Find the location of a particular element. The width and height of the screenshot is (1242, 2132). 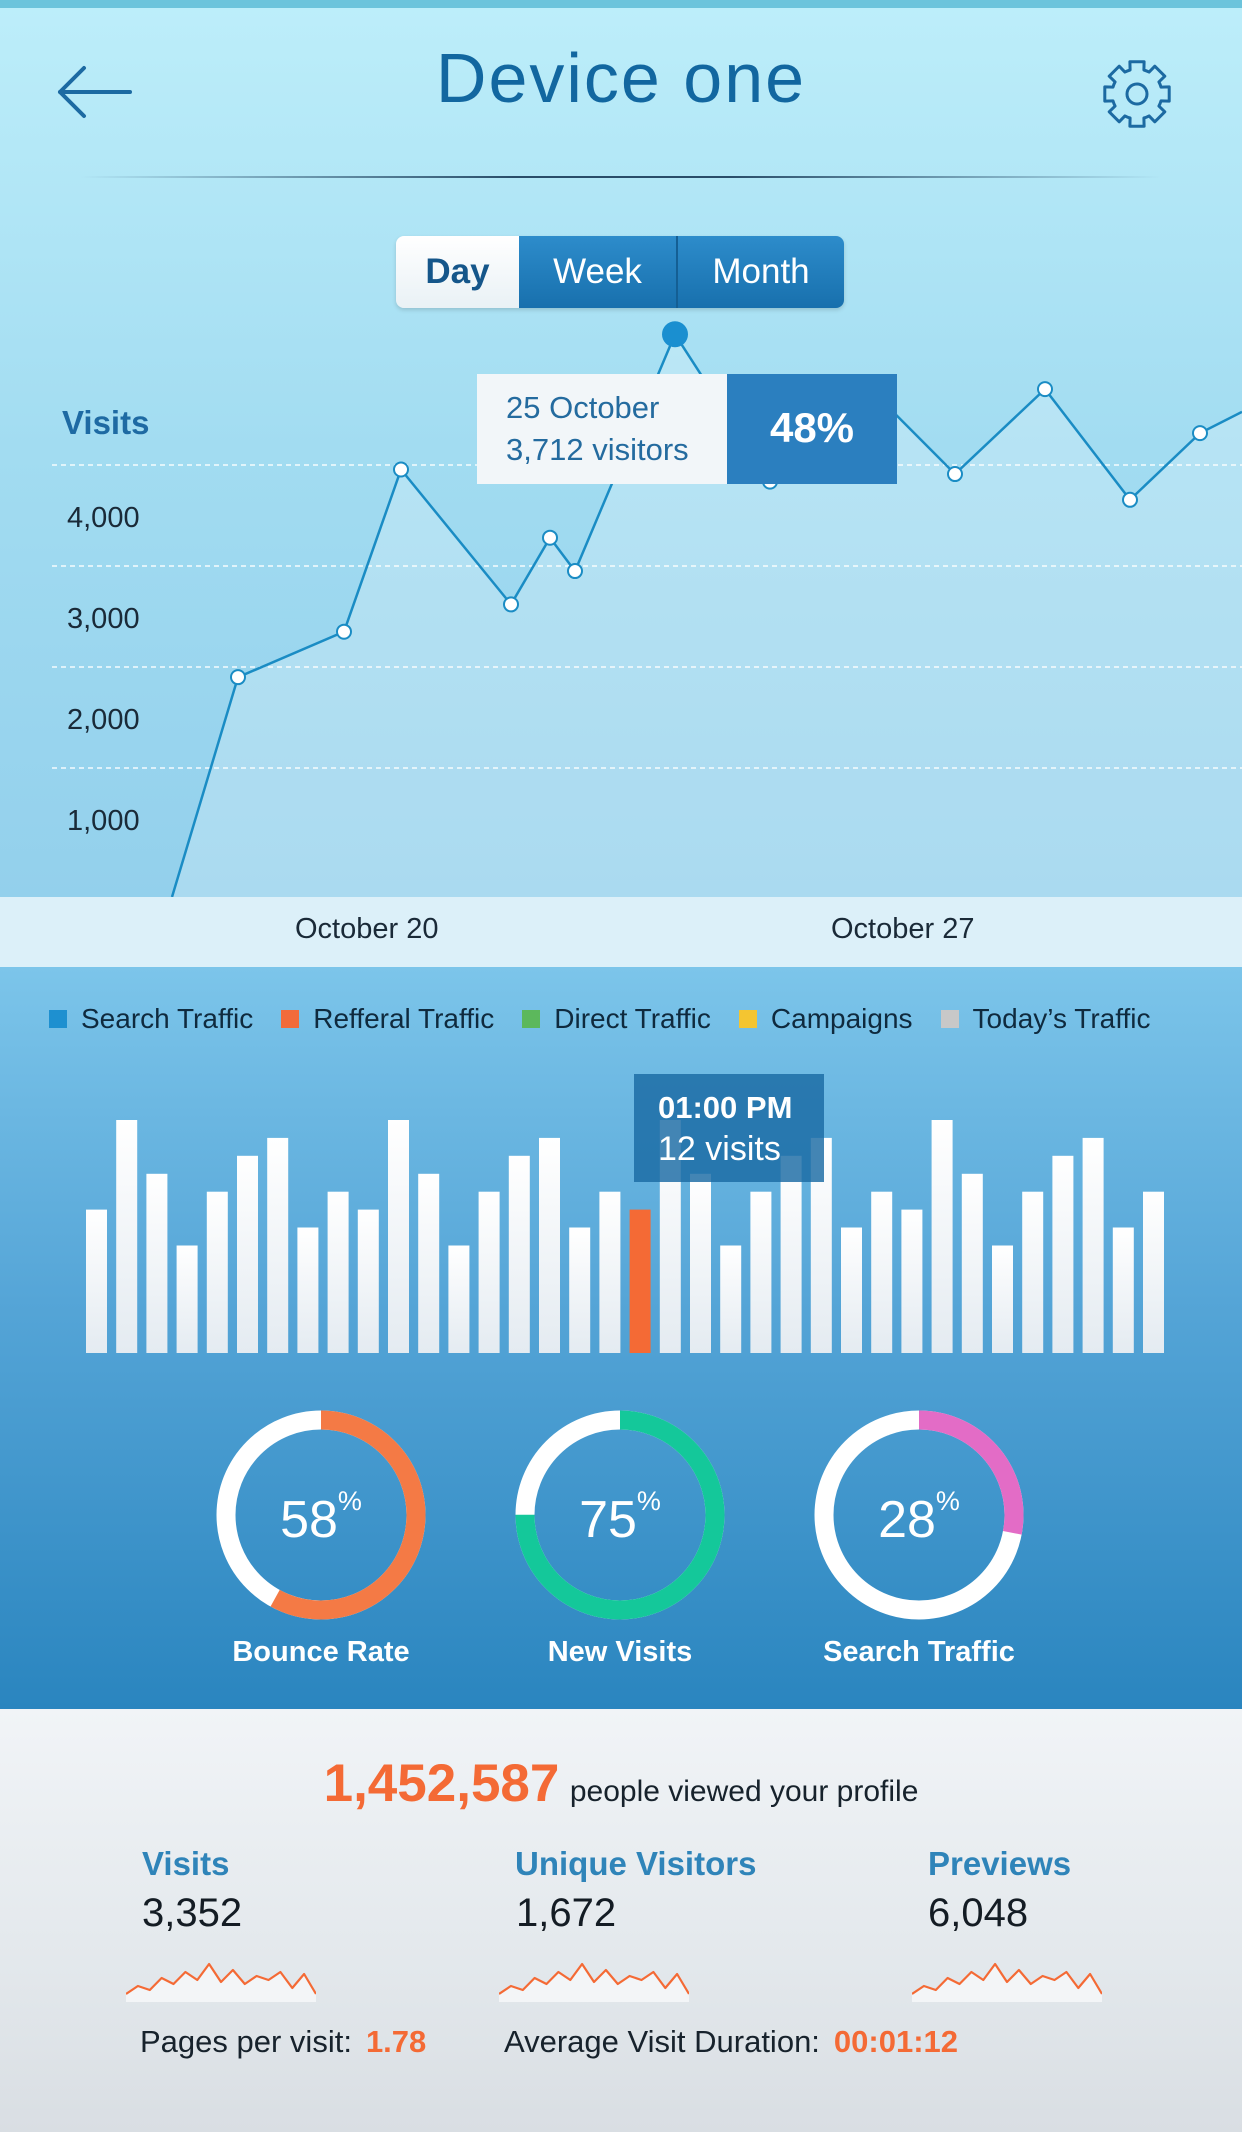

visits-sparkline is located at coordinates (221, 1982).